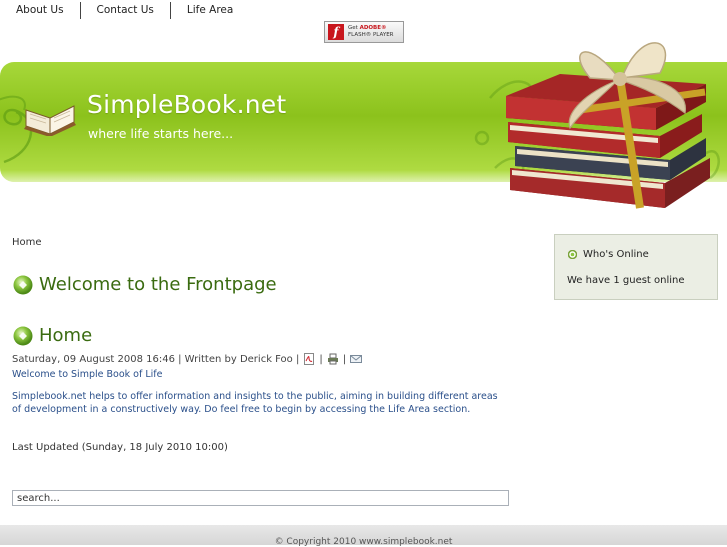  Describe the element at coordinates (636, 267) in the screenshot. I see `whos-online-module: Who's Online We have 1 guest online` at that location.